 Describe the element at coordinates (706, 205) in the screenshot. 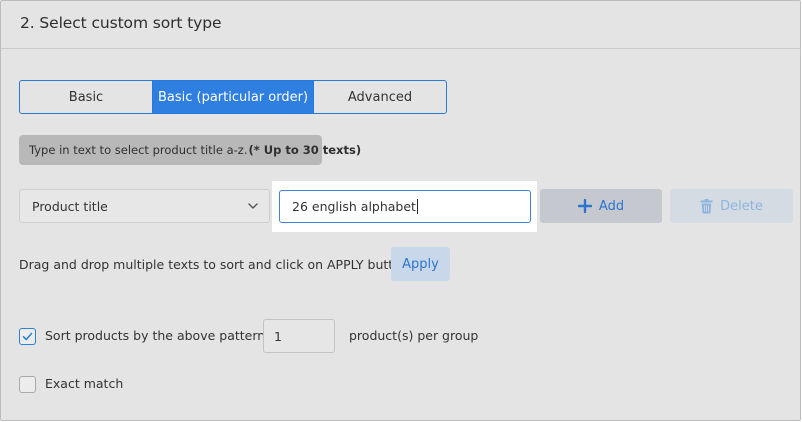

I see `trash-icon` at that location.